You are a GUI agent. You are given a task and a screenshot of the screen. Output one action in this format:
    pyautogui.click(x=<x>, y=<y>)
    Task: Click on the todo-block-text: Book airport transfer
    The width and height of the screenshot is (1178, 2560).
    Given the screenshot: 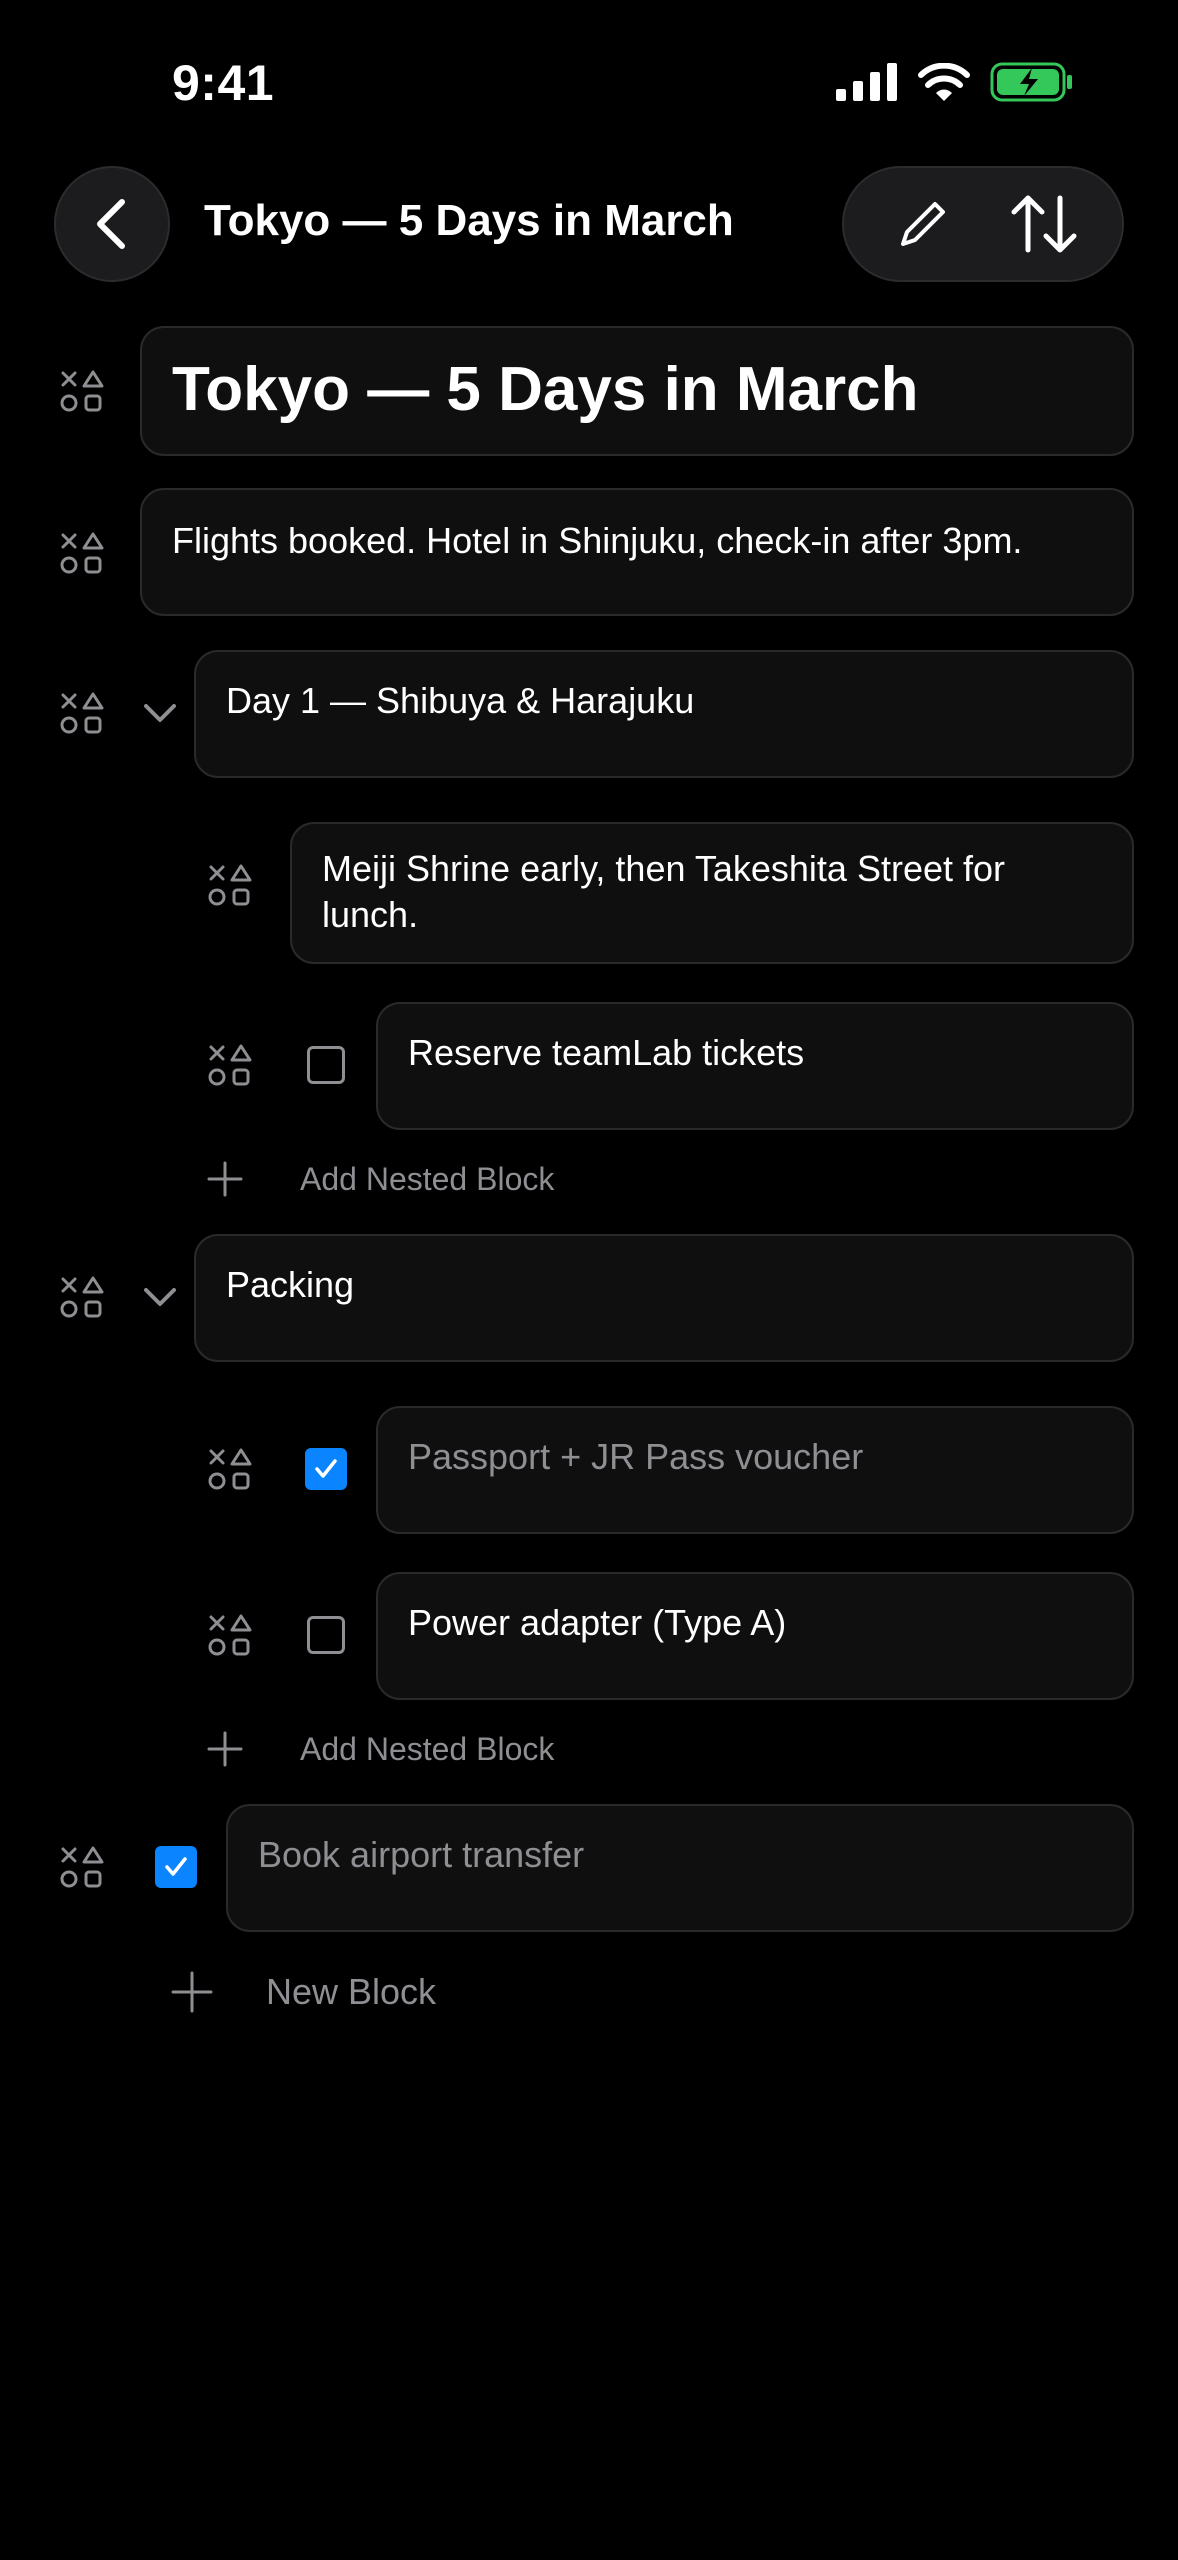 What is the action you would take?
    pyautogui.click(x=421, y=1854)
    